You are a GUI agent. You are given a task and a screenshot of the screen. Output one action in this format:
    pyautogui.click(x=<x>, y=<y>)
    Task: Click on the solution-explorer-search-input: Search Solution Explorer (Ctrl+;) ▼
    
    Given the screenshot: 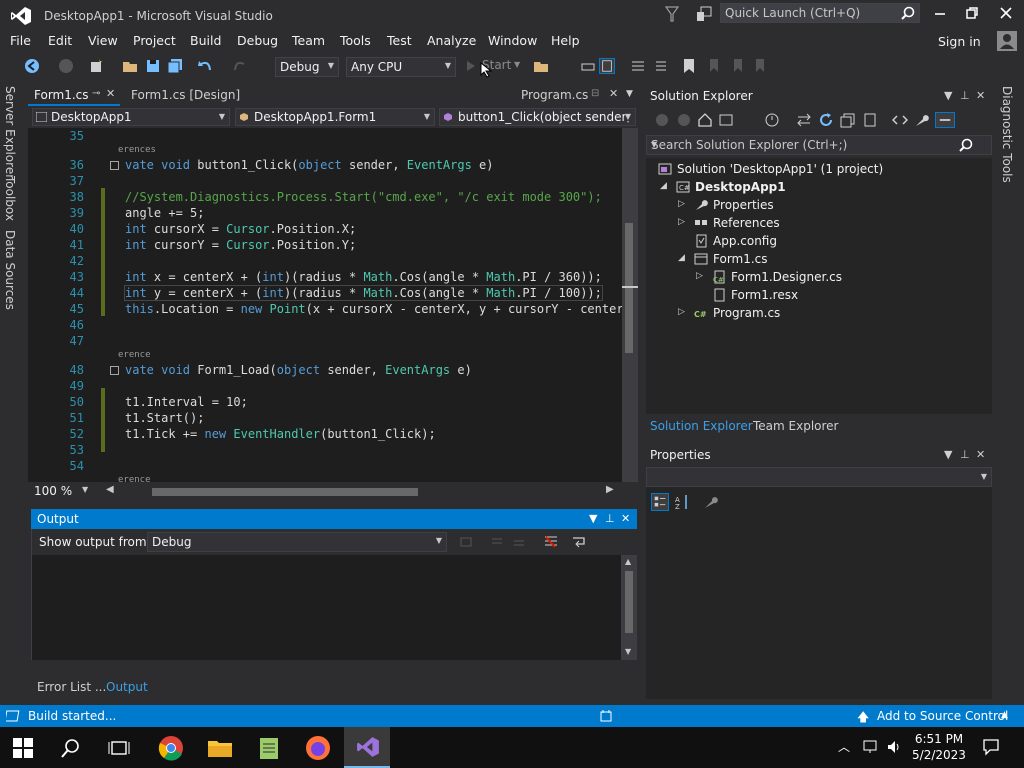 What is the action you would take?
    pyautogui.click(x=819, y=145)
    